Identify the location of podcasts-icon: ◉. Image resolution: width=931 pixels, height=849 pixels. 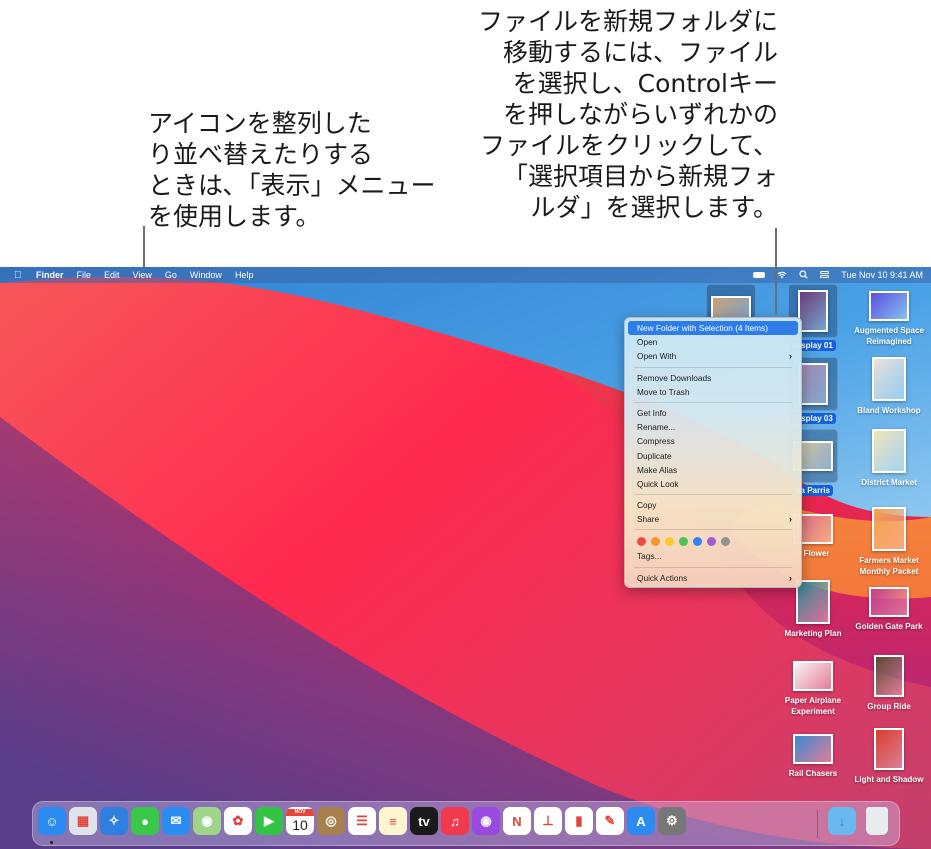
(486, 821).